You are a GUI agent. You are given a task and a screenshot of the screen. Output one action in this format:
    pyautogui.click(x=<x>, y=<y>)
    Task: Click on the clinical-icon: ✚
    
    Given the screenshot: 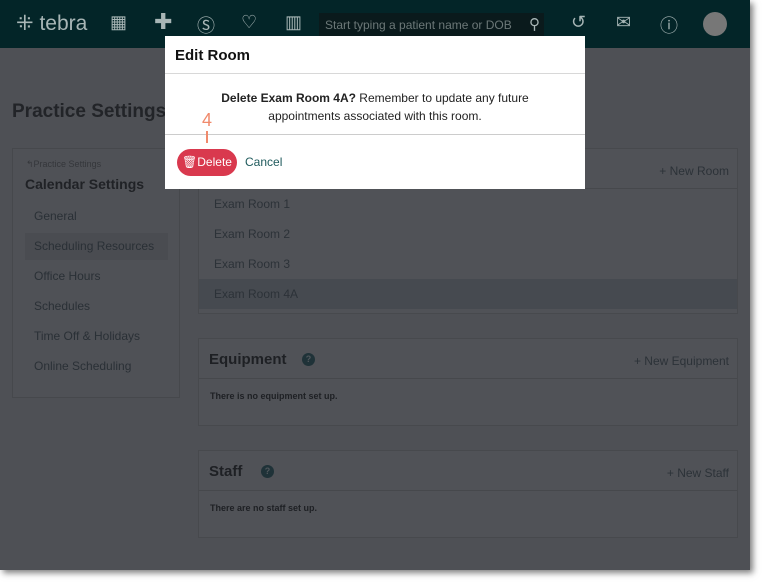 What is the action you would take?
    pyautogui.click(x=163, y=22)
    